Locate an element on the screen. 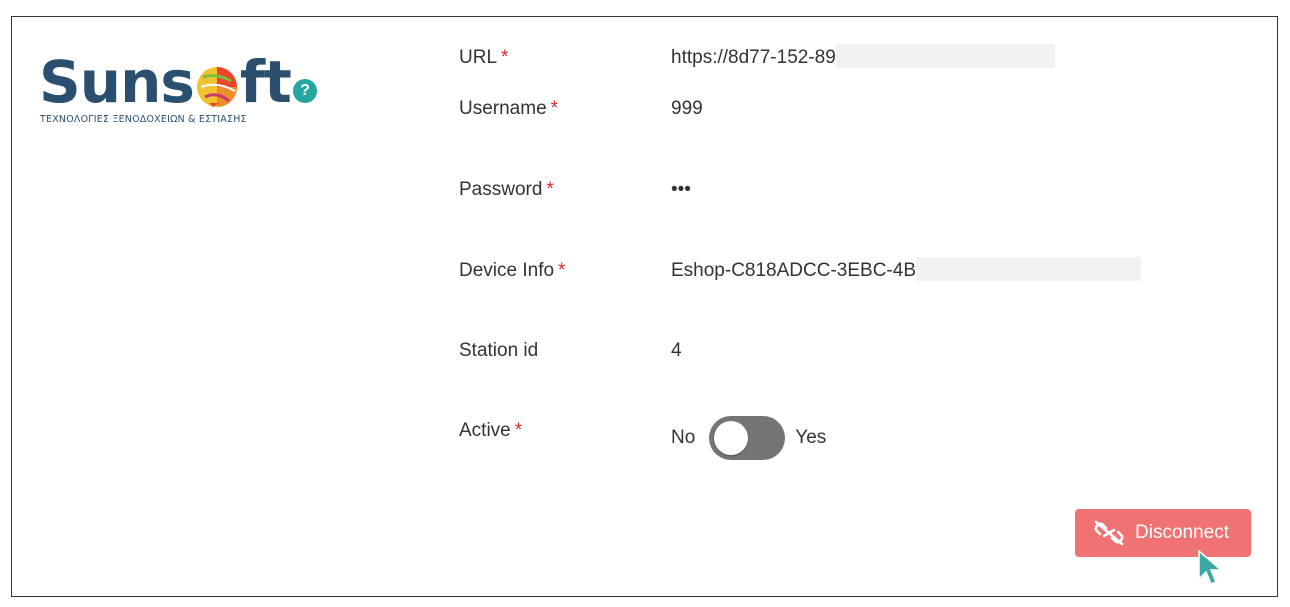 This screenshot has height=607, width=1290. logo-subtitle: ΤΕΧΝΟΛΟΓΙΕΣ ΞΕΝΟΔΟΧΕΙΩΝ & ΕΣΤΙΑΣΗΣ is located at coordinates (143, 119).